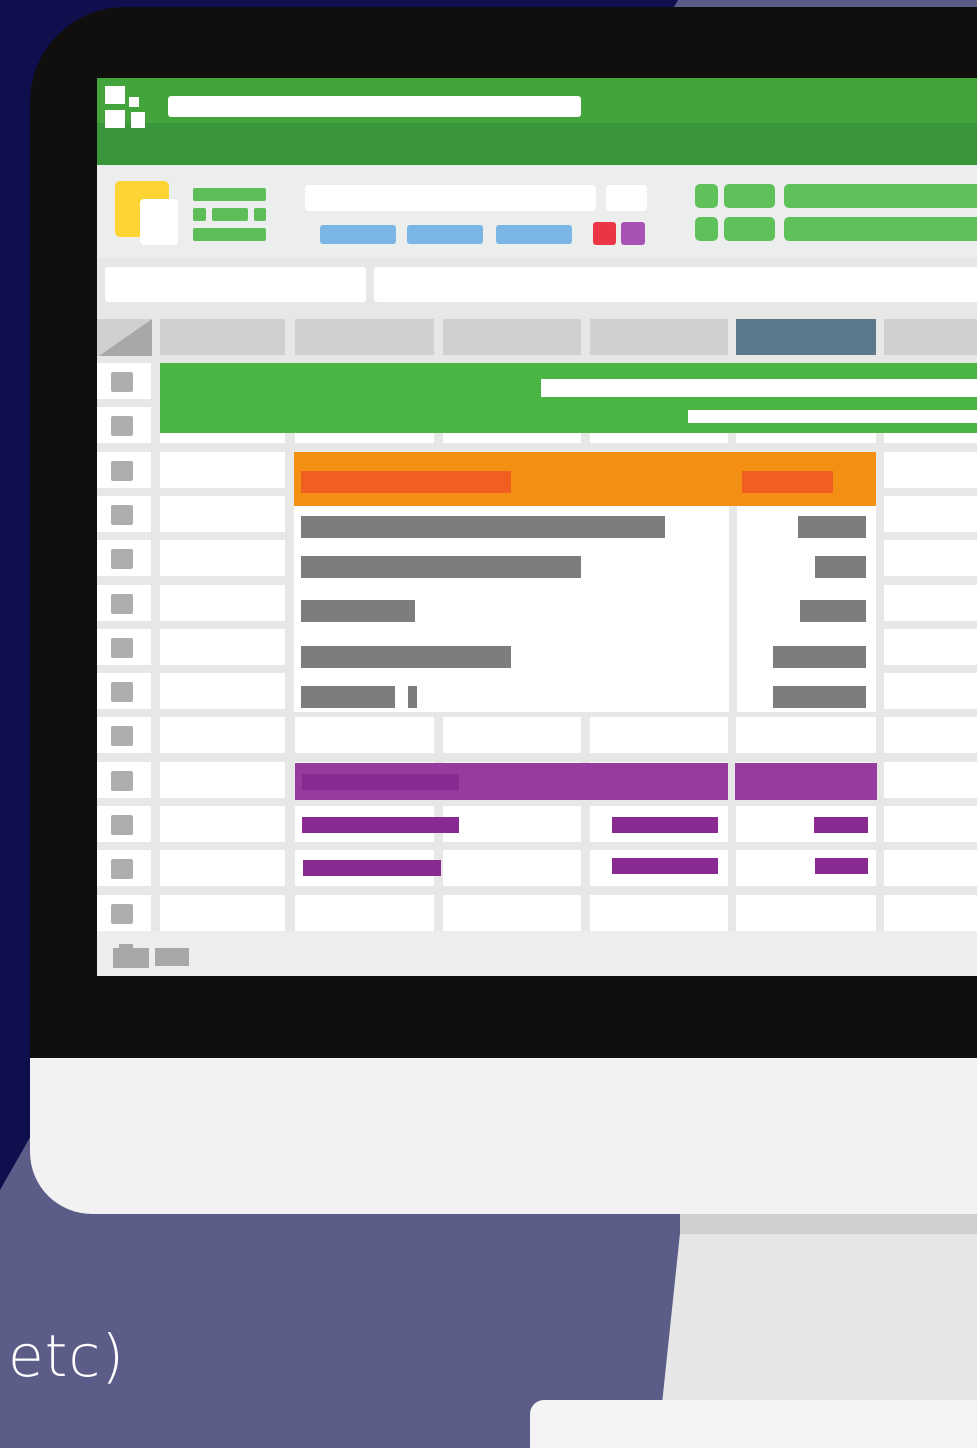 This screenshot has width=977, height=1448. Describe the element at coordinates (733, 609) in the screenshot. I see `table-divider` at that location.